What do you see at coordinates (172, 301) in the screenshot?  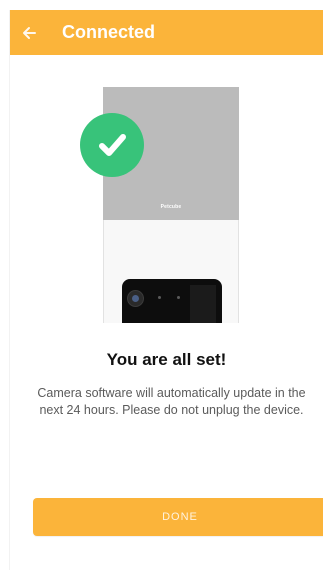 I see `camera-face` at bounding box center [172, 301].